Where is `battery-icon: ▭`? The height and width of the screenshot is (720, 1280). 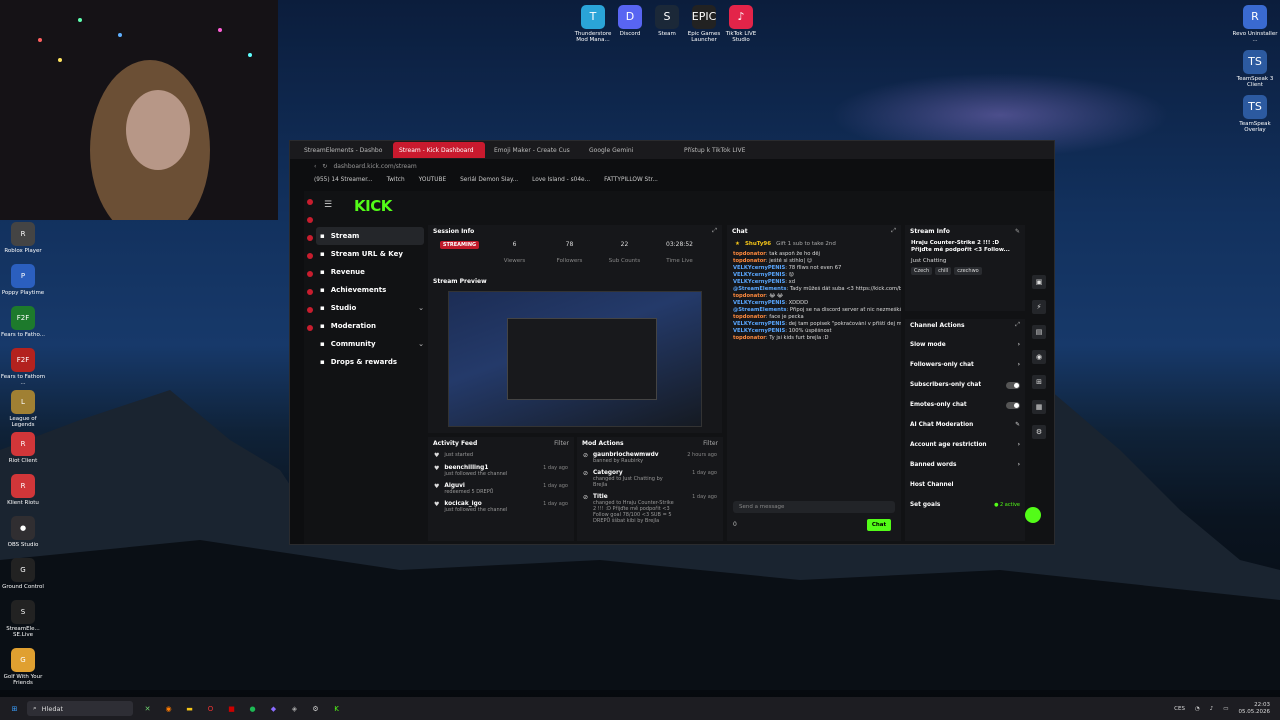
battery-icon: ▭ is located at coordinates (1225, 709).